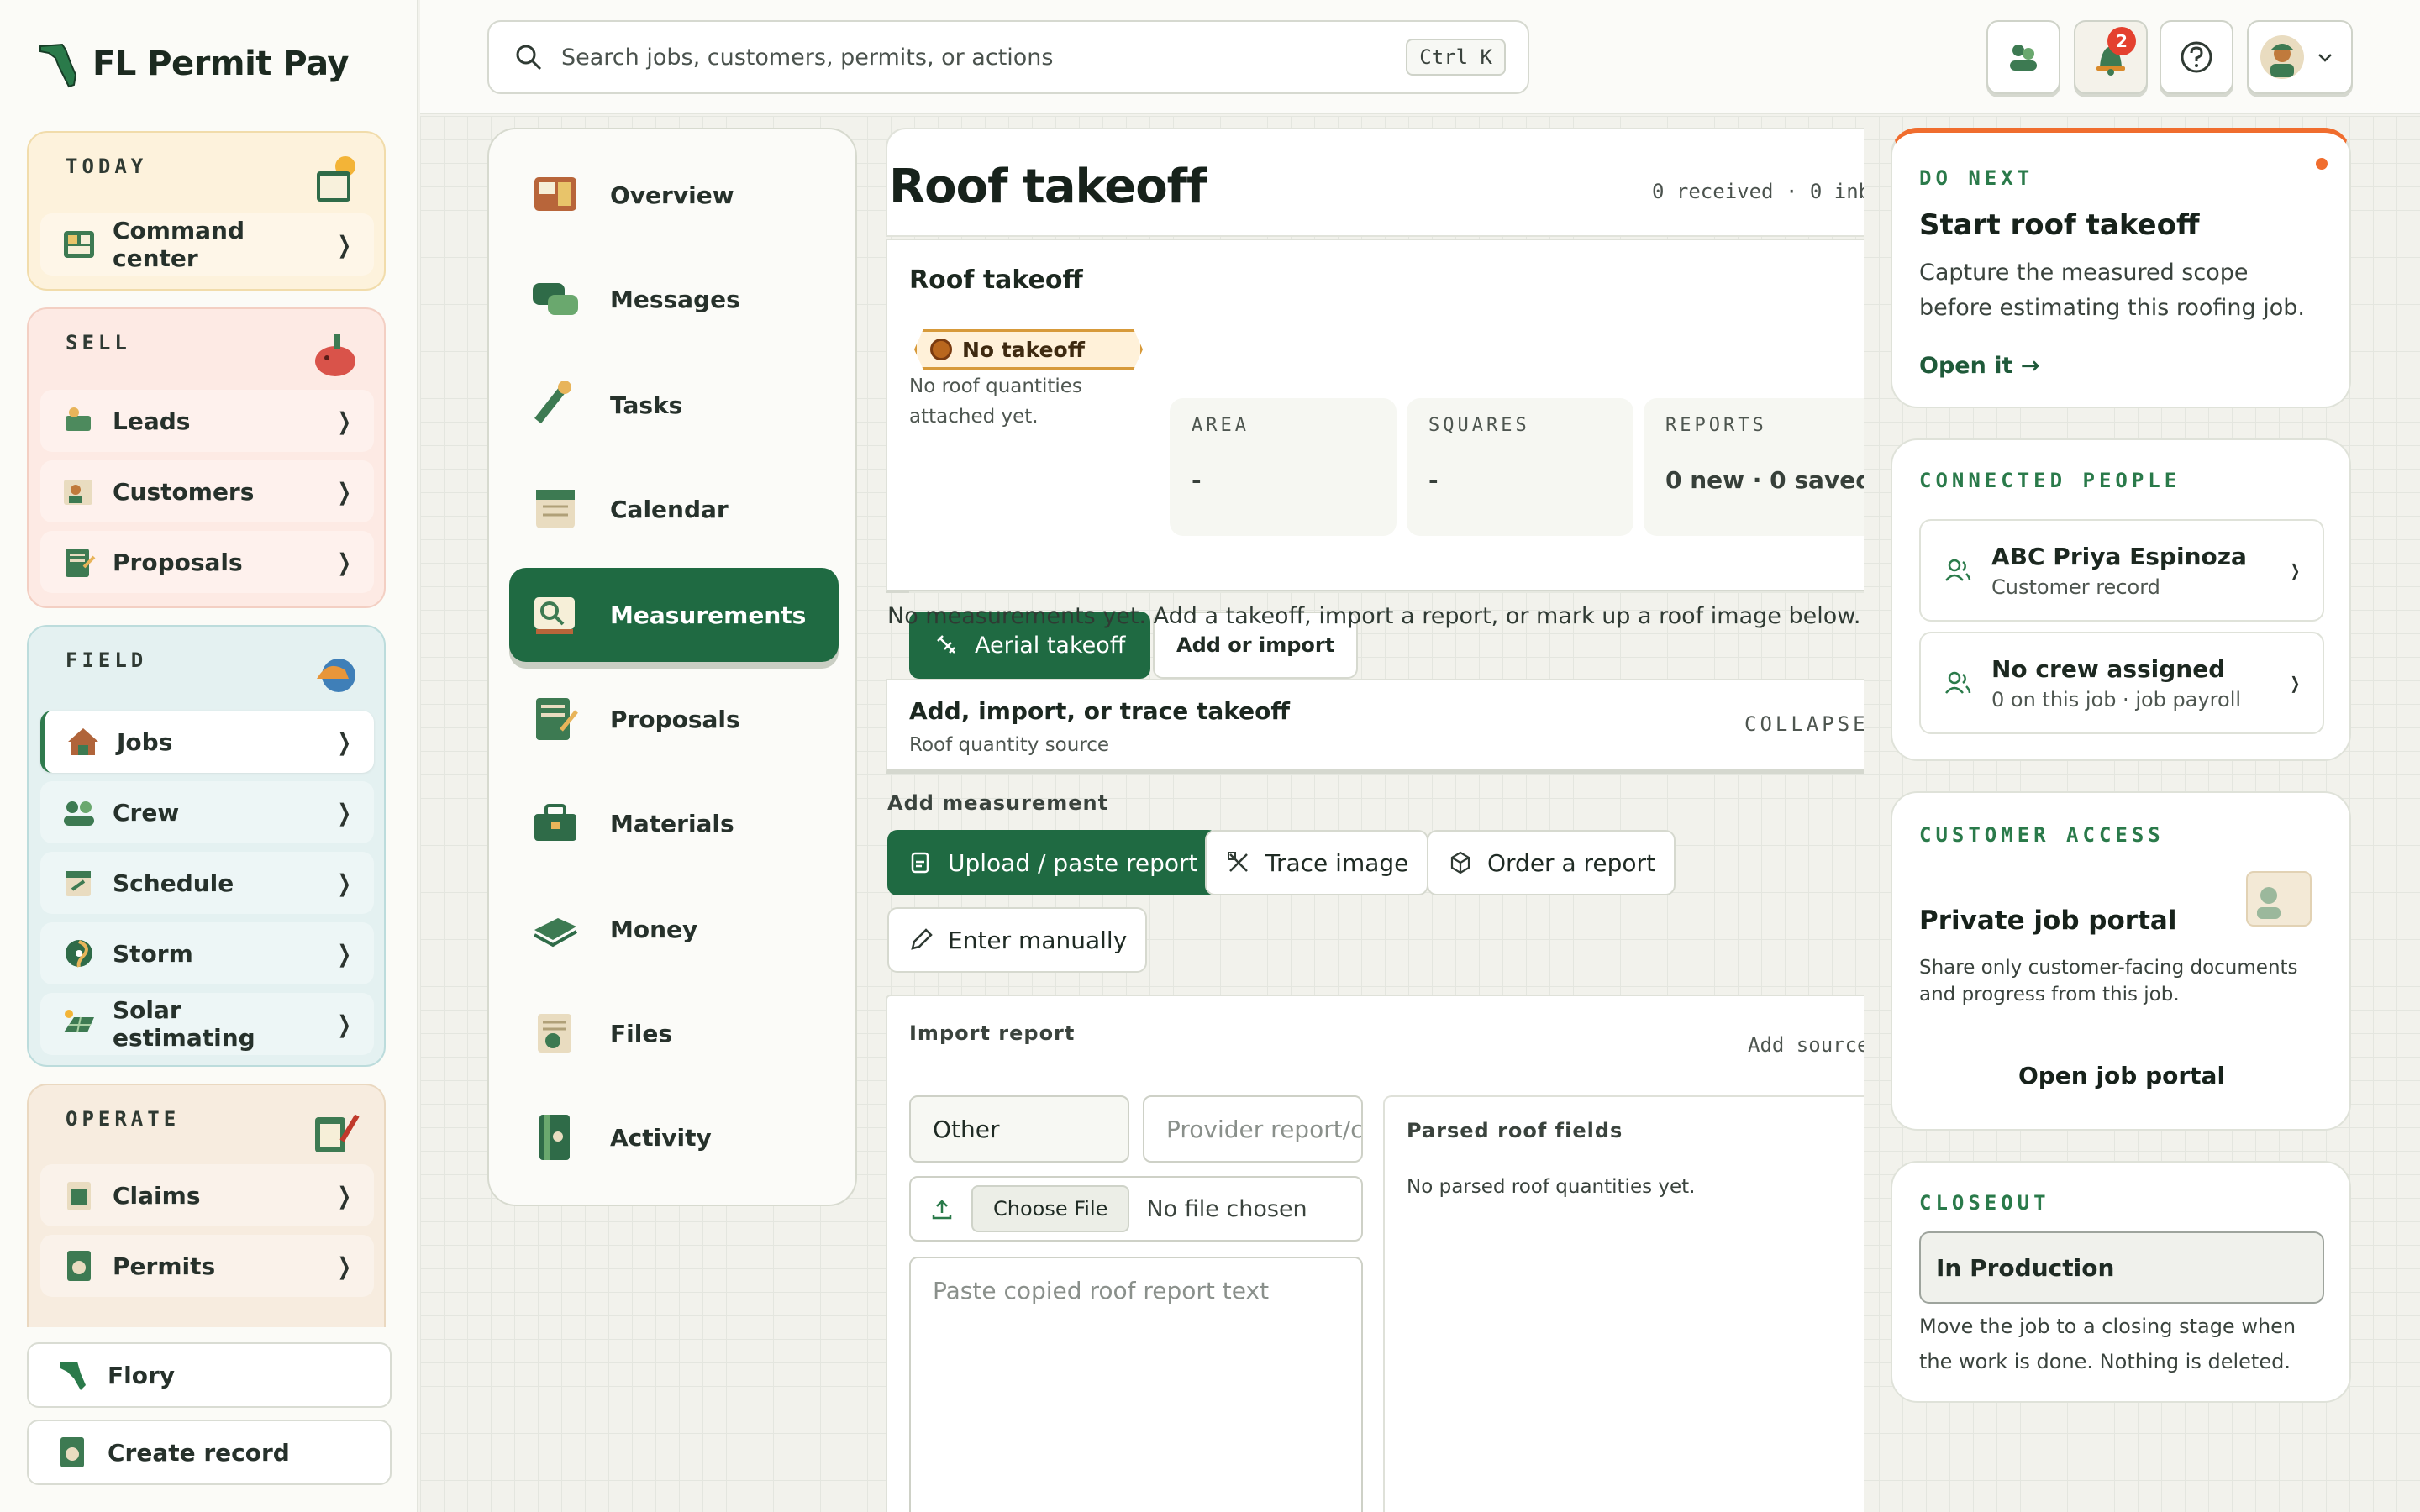  What do you see at coordinates (1571, 862) in the screenshot?
I see `button-label: Order a report` at bounding box center [1571, 862].